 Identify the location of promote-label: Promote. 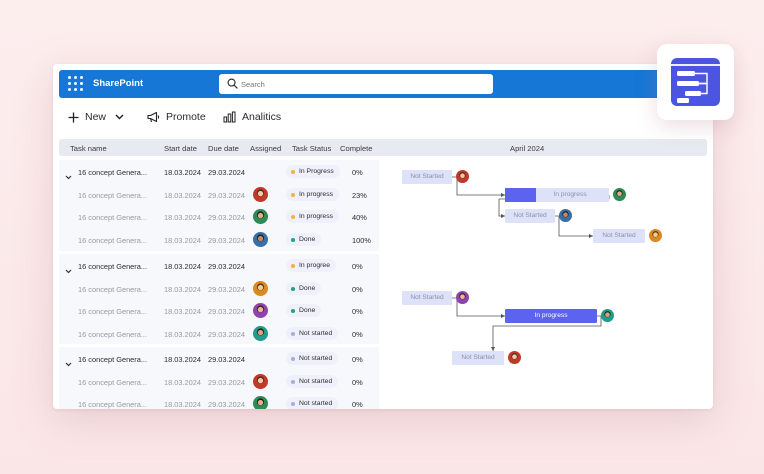
(186, 117).